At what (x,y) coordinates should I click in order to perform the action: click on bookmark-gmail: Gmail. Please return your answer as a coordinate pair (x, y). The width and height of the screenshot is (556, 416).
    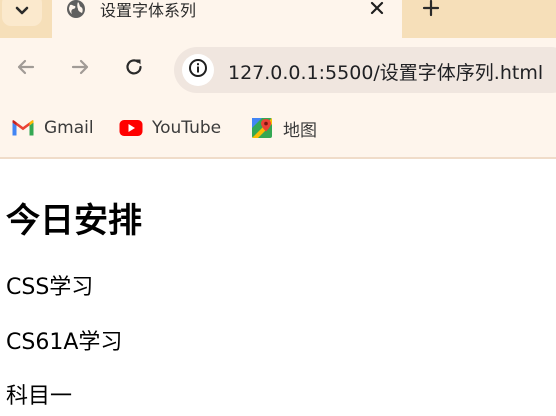
    Looking at the image, I should click on (52, 128).